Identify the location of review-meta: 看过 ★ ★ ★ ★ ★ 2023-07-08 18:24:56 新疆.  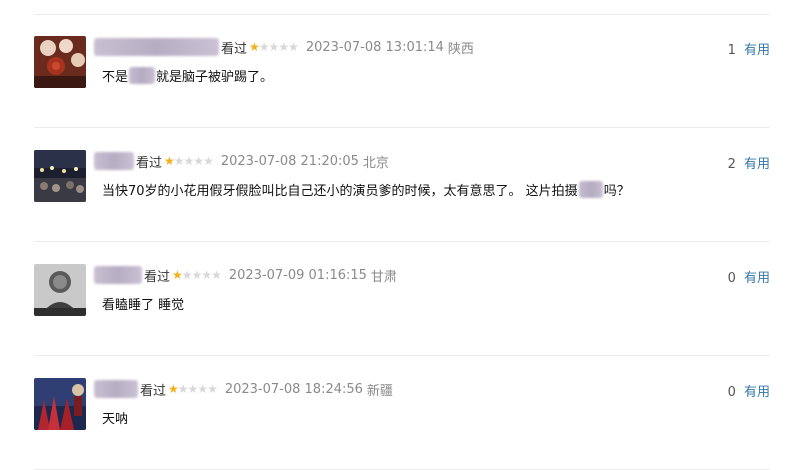
(243, 389).